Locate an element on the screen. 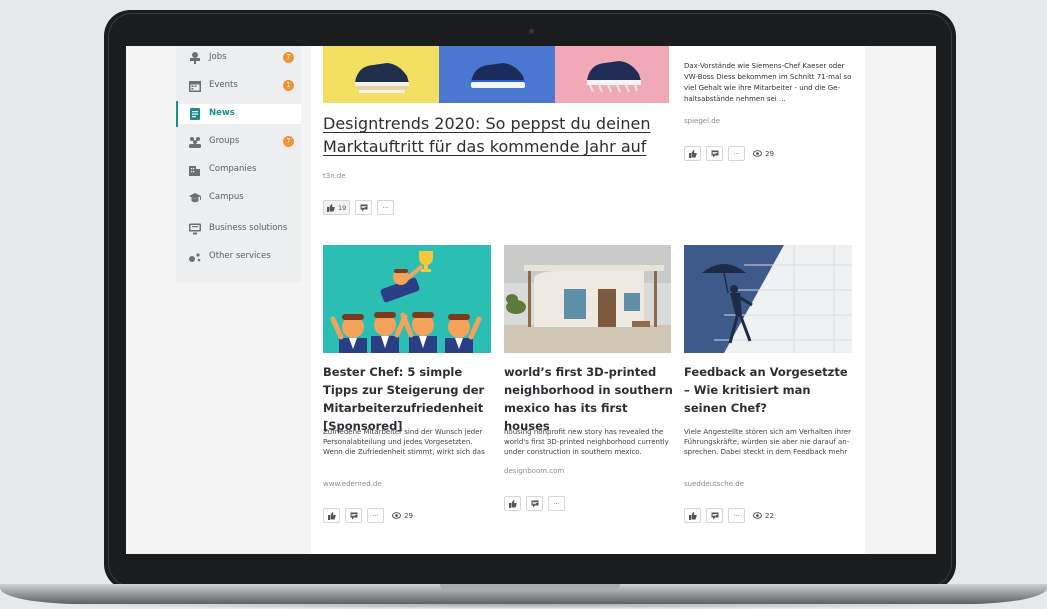 The image size is (1047, 609). sidebar-item-label: Campus is located at coordinates (226, 197).